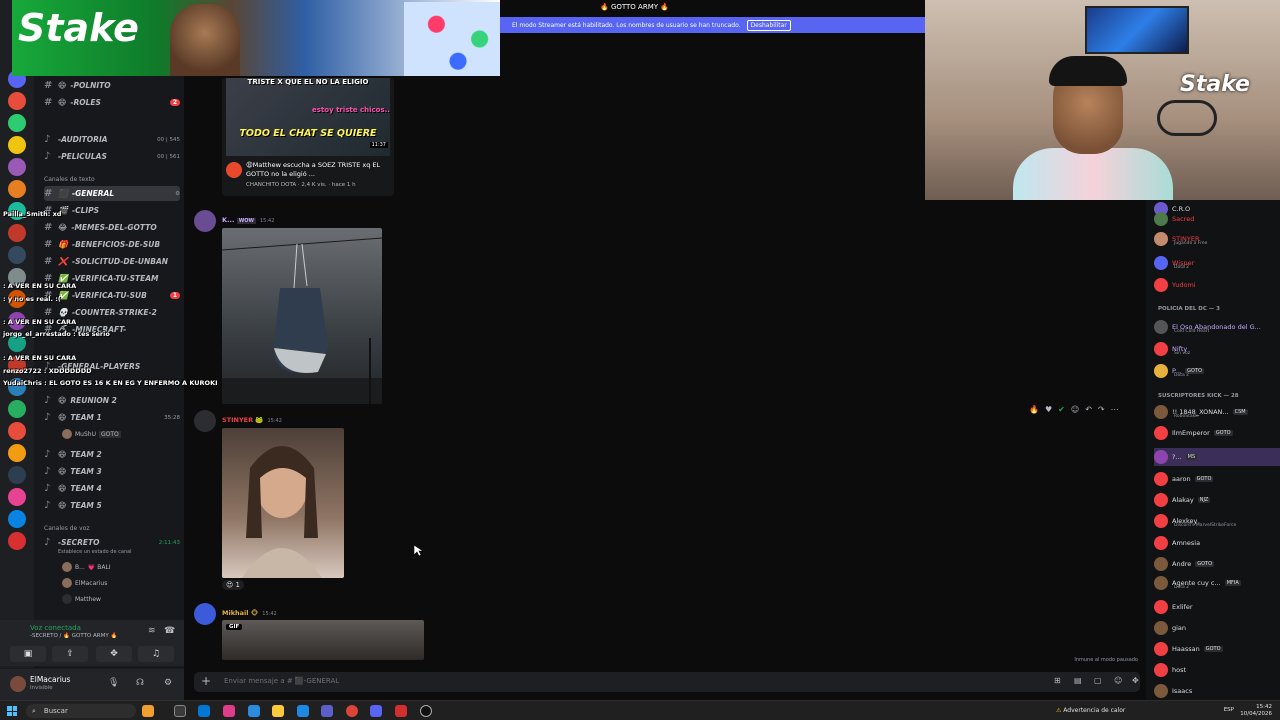 Image resolution: width=1280 pixels, height=720 pixels. What do you see at coordinates (112, 488) in the screenshot?
I see `channel-team-4: ♪ 😄 TEAM 4` at bounding box center [112, 488].